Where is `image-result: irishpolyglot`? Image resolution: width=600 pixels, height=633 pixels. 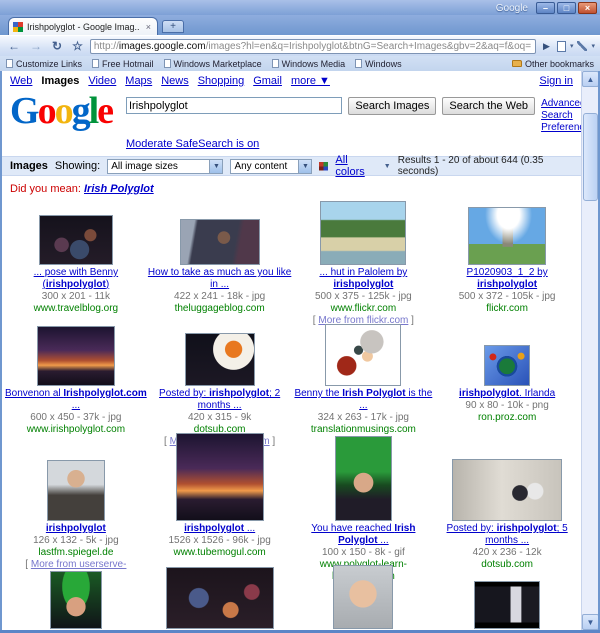 image-result: irishpolyglot is located at coordinates (76, 597).